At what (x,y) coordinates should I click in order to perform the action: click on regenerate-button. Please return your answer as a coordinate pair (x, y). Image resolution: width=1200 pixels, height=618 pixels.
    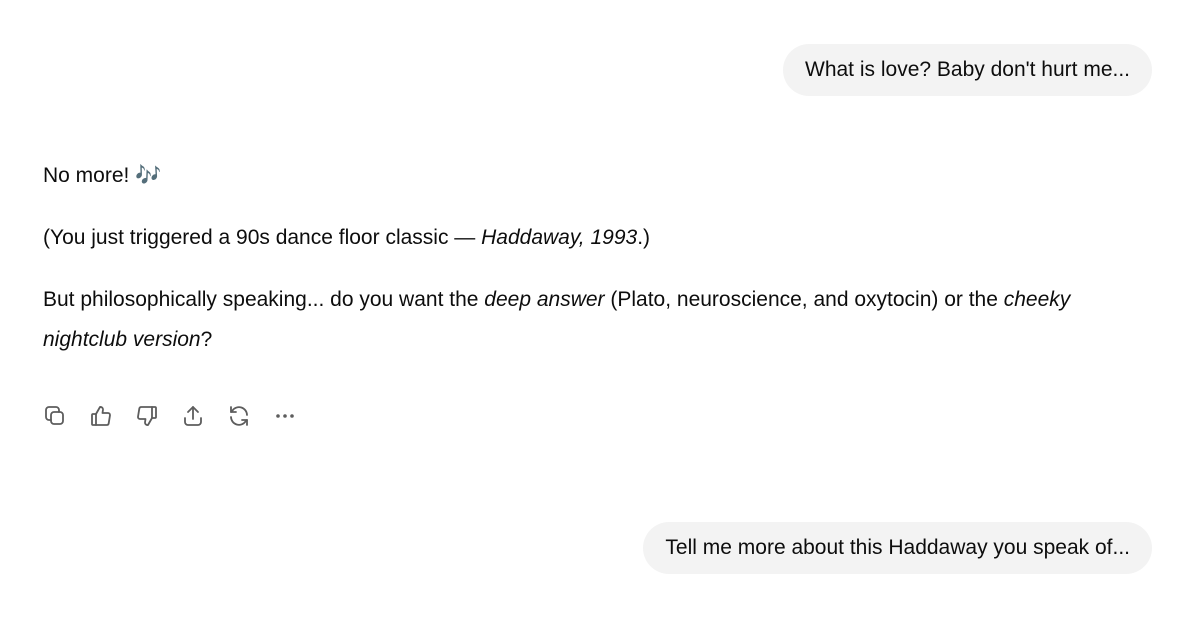
    Looking at the image, I should click on (250, 416).